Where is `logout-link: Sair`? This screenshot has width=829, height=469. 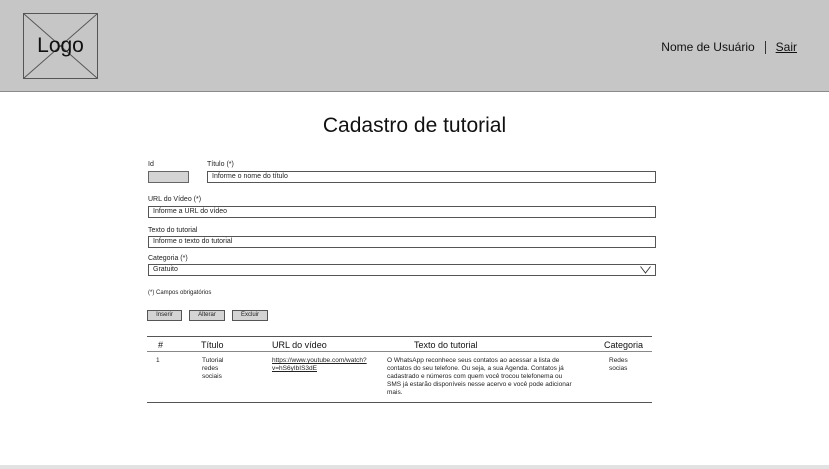 logout-link: Sair is located at coordinates (786, 47).